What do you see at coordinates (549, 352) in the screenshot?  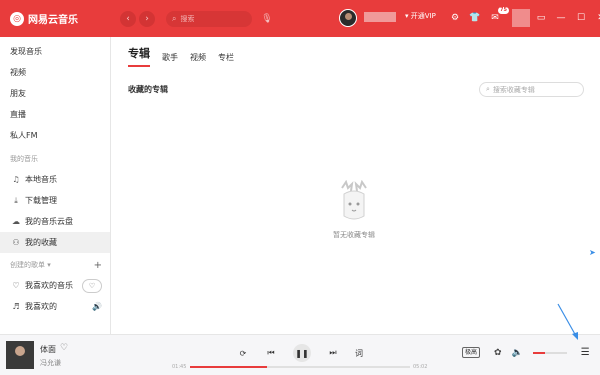 I see `volume-slider` at bounding box center [549, 352].